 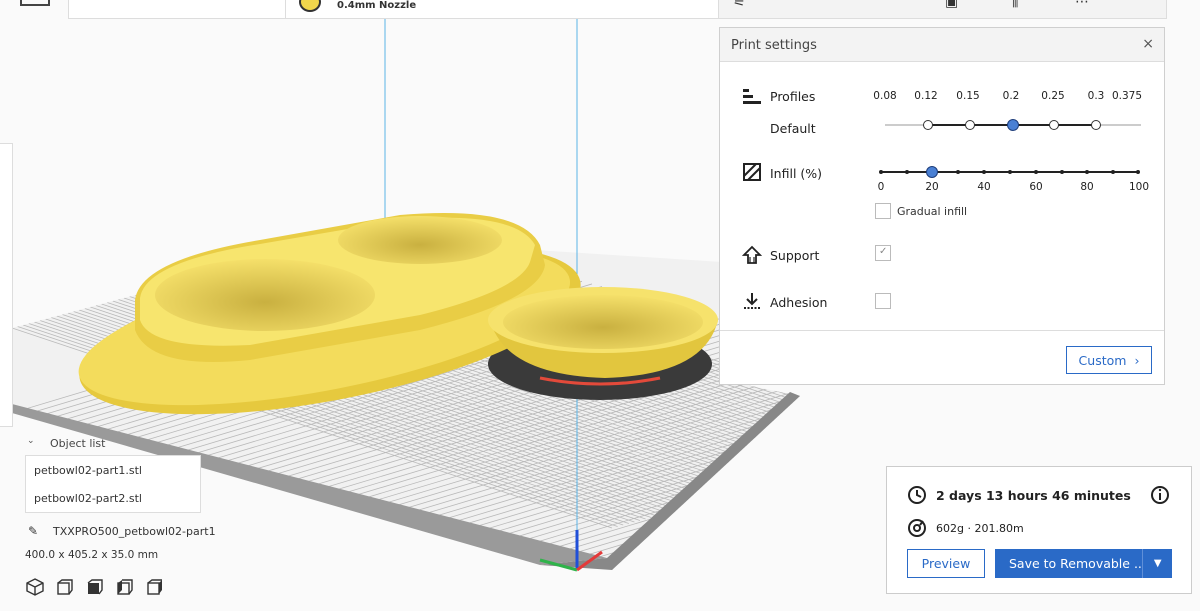 What do you see at coordinates (942, 45) in the screenshot?
I see `panel-header: Print settings ×` at bounding box center [942, 45].